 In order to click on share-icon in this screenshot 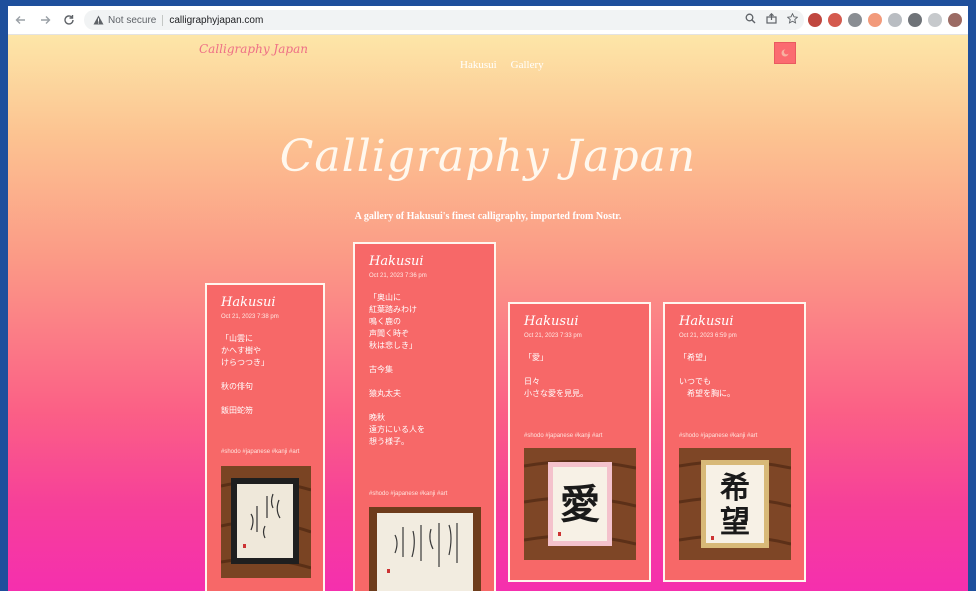, I will do `click(771, 19)`.